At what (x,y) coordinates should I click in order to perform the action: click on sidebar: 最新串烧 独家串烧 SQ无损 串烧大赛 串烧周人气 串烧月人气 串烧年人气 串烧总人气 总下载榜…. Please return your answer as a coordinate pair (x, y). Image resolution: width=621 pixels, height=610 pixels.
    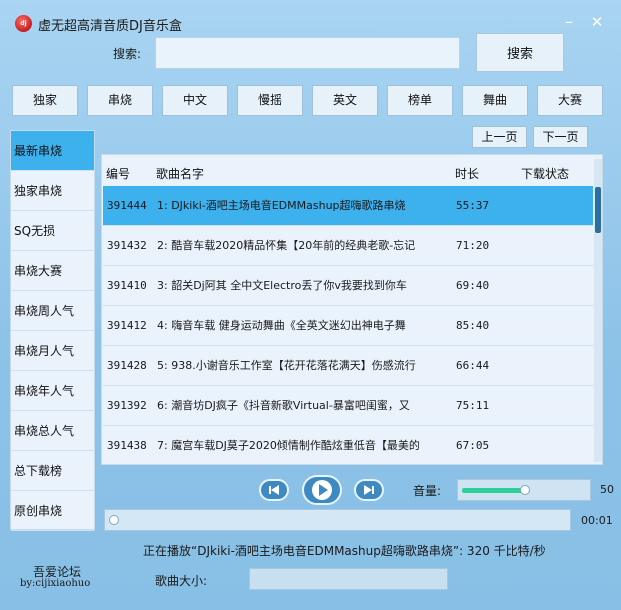
    Looking at the image, I should click on (52, 330).